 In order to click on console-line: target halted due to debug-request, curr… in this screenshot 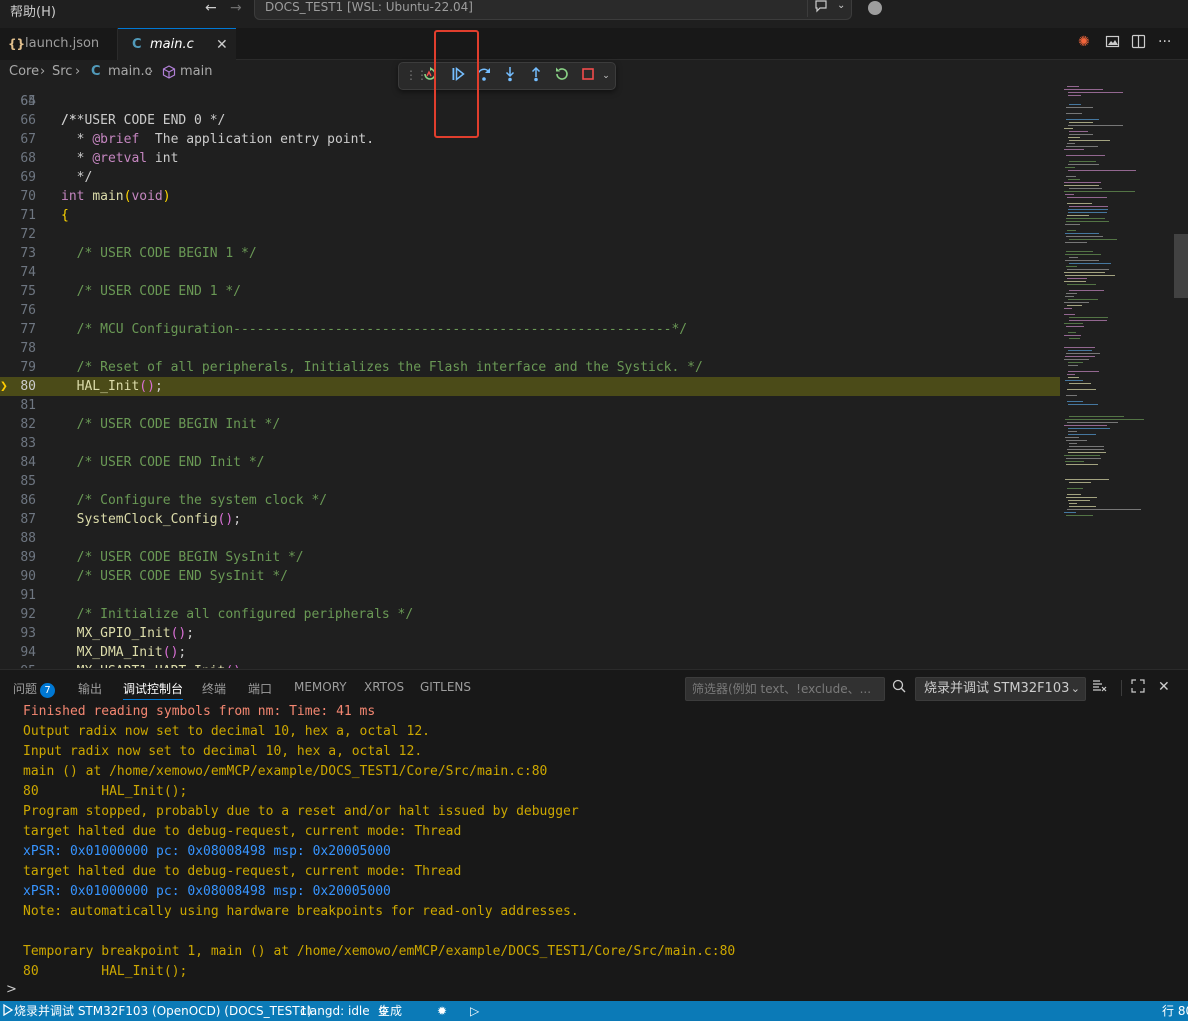, I will do `click(242, 831)`.